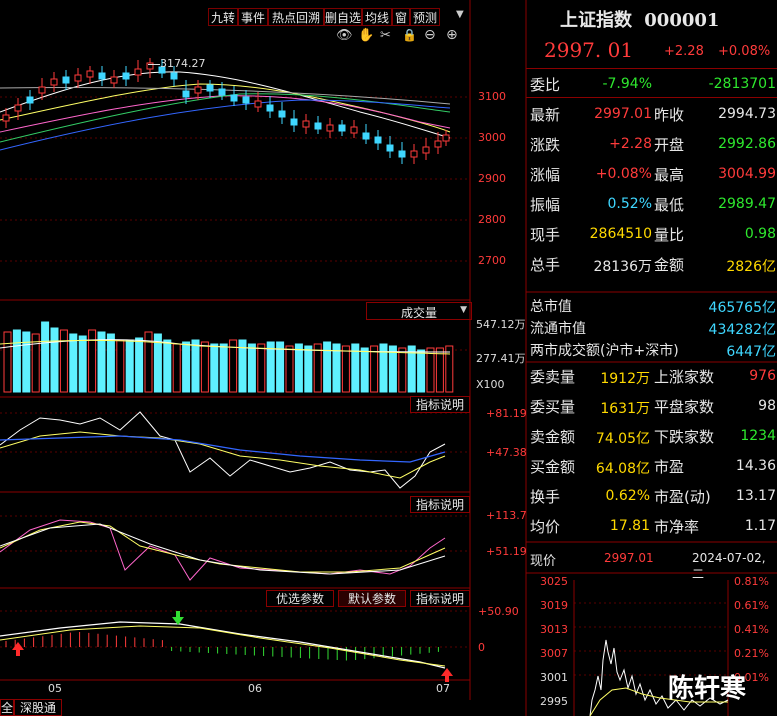 This screenshot has height=716, width=777. What do you see at coordinates (401, 17) in the screenshot?
I see `toolbar-button: 窗` at bounding box center [401, 17].